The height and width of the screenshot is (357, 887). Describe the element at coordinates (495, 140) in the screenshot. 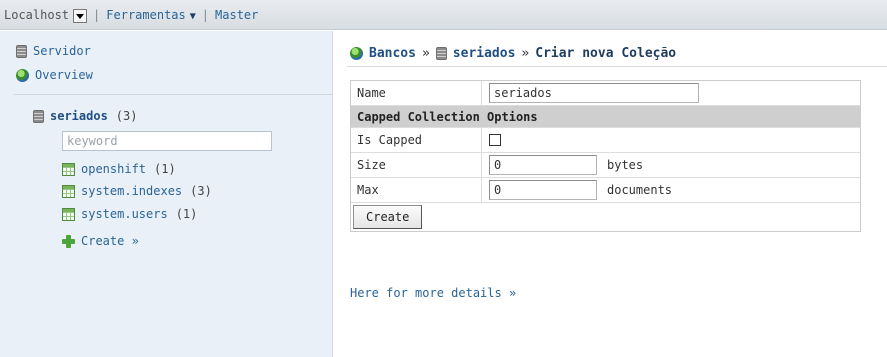

I see `is-capped-checkbox` at that location.